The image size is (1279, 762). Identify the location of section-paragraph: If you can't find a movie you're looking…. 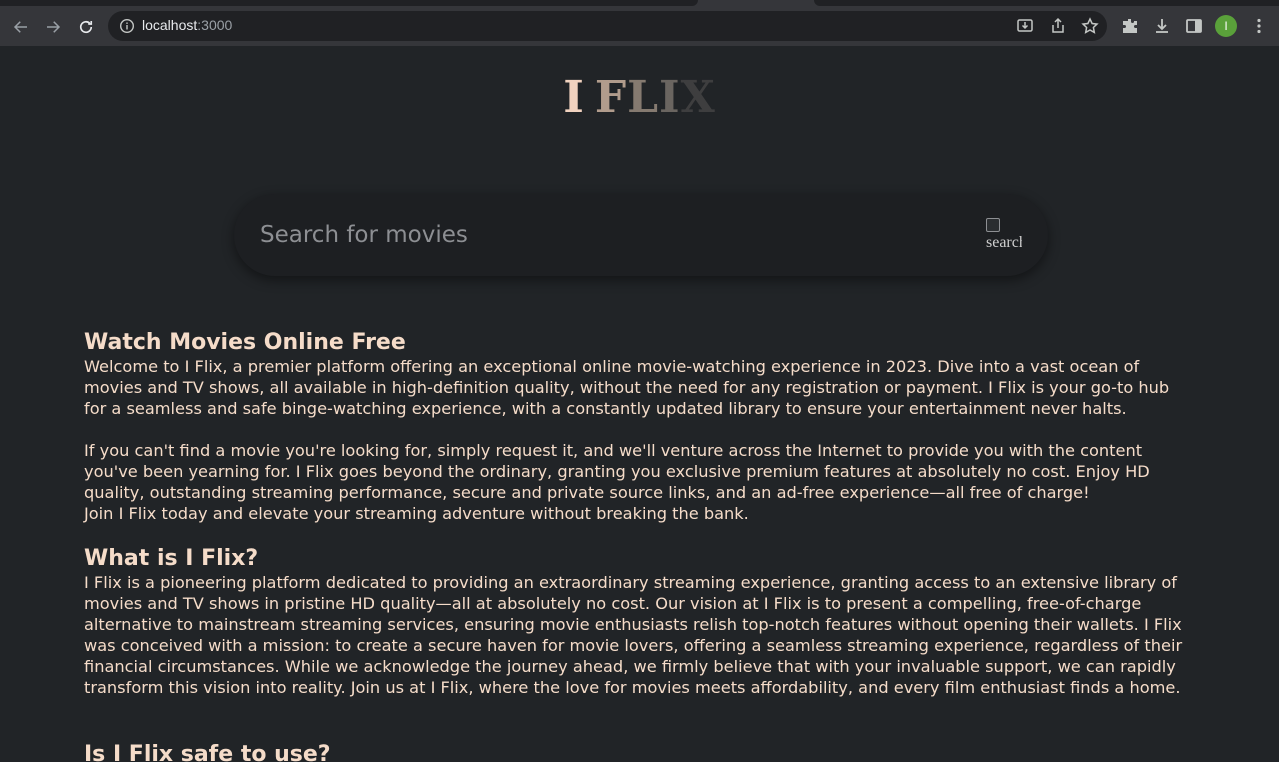
(617, 471).